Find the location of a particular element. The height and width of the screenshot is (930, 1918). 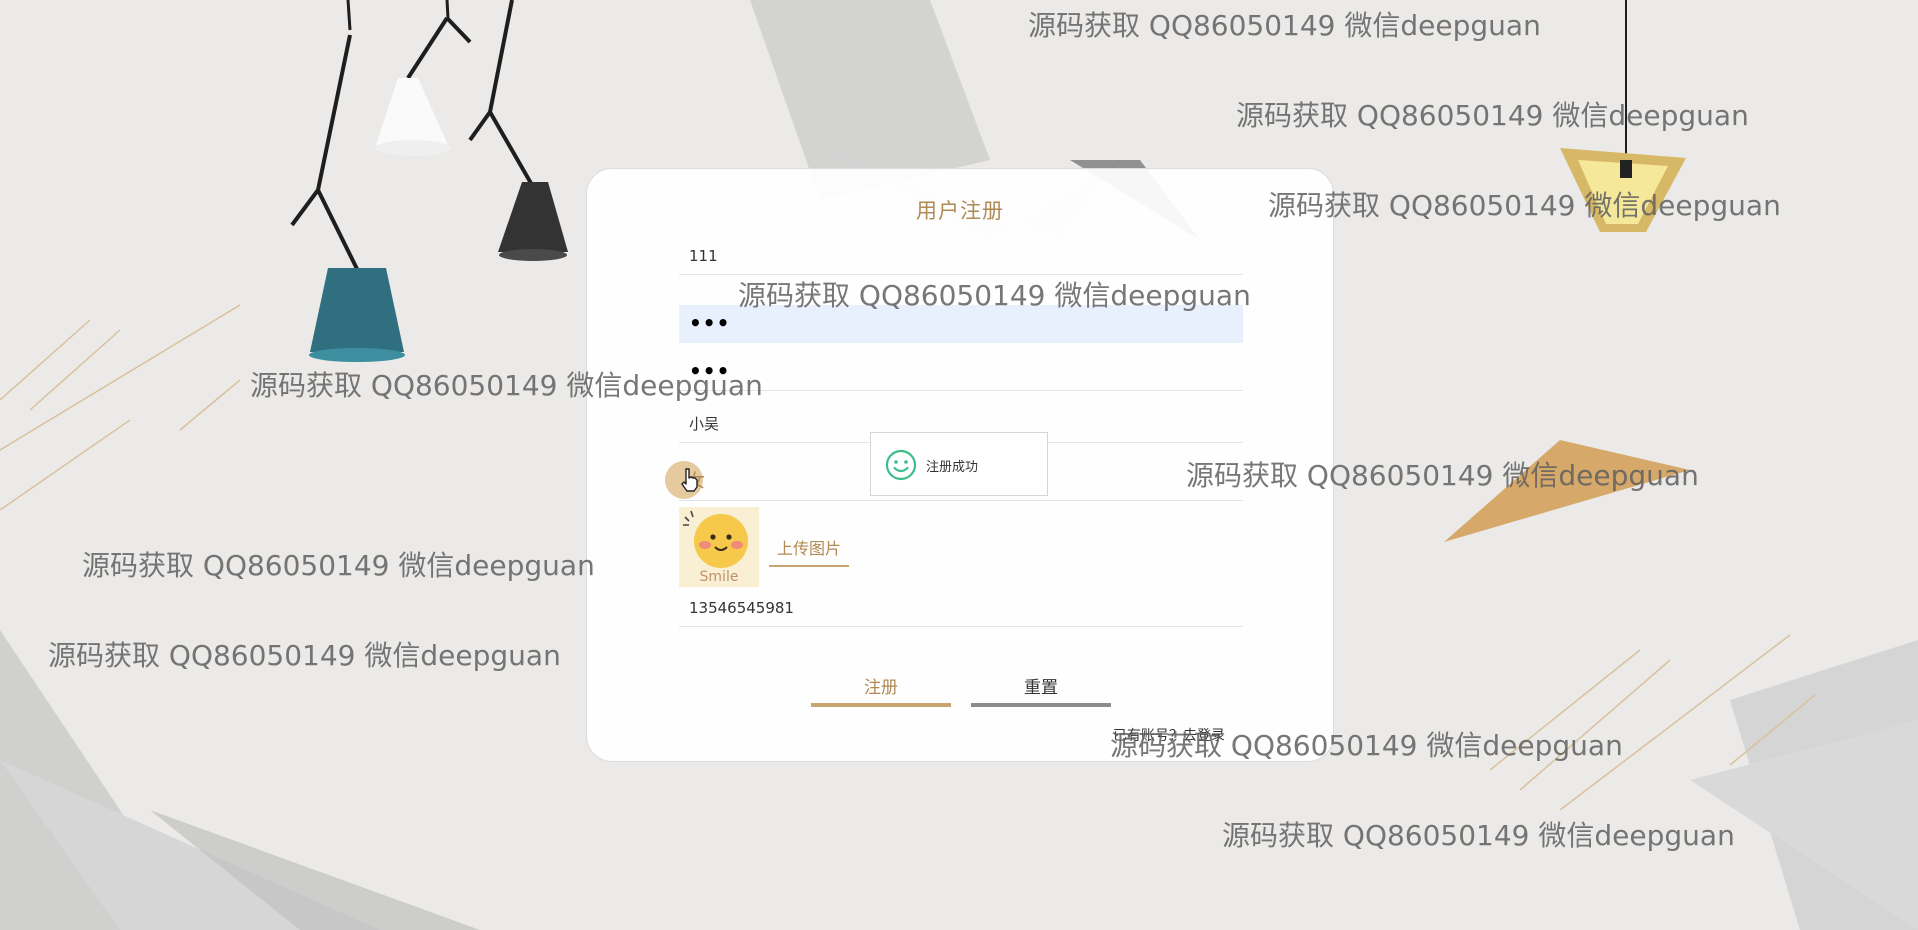

page-title: 用户注册 is located at coordinates (960, 211).